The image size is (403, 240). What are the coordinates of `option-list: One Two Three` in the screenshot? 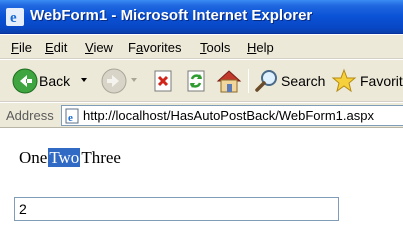 It's located at (70, 158).